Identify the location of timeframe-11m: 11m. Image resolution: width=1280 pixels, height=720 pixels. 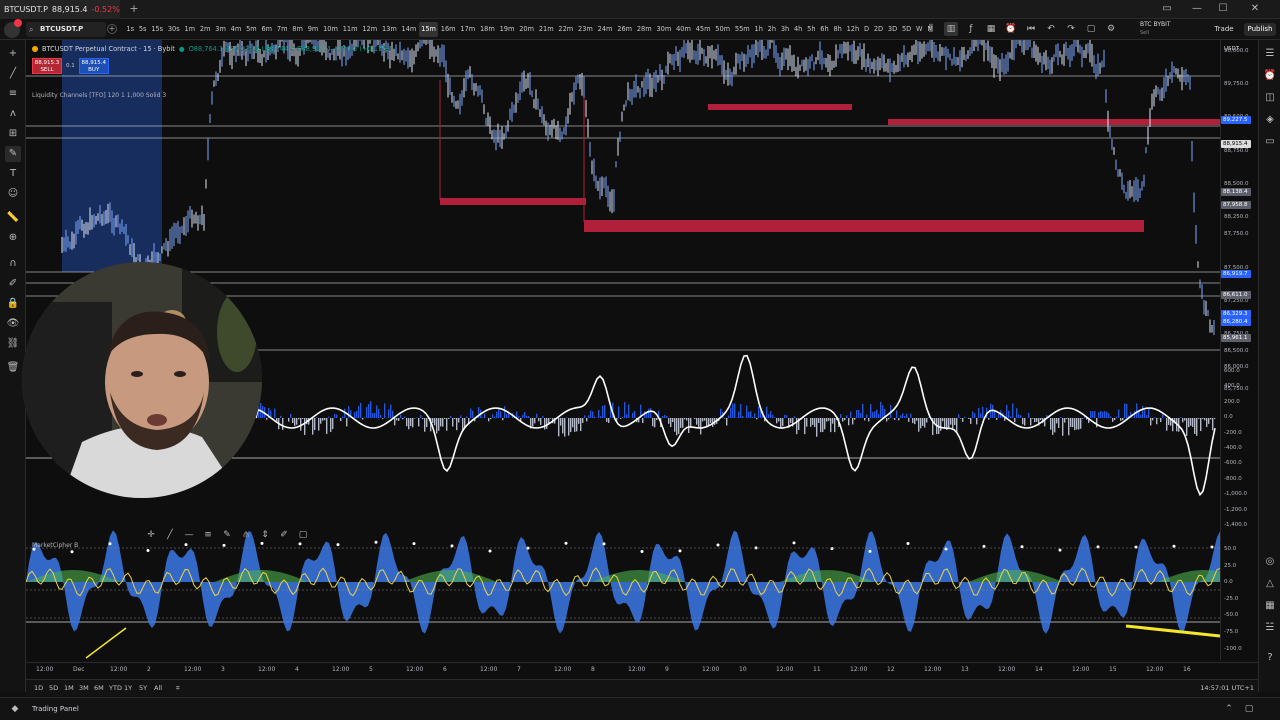
(350, 29).